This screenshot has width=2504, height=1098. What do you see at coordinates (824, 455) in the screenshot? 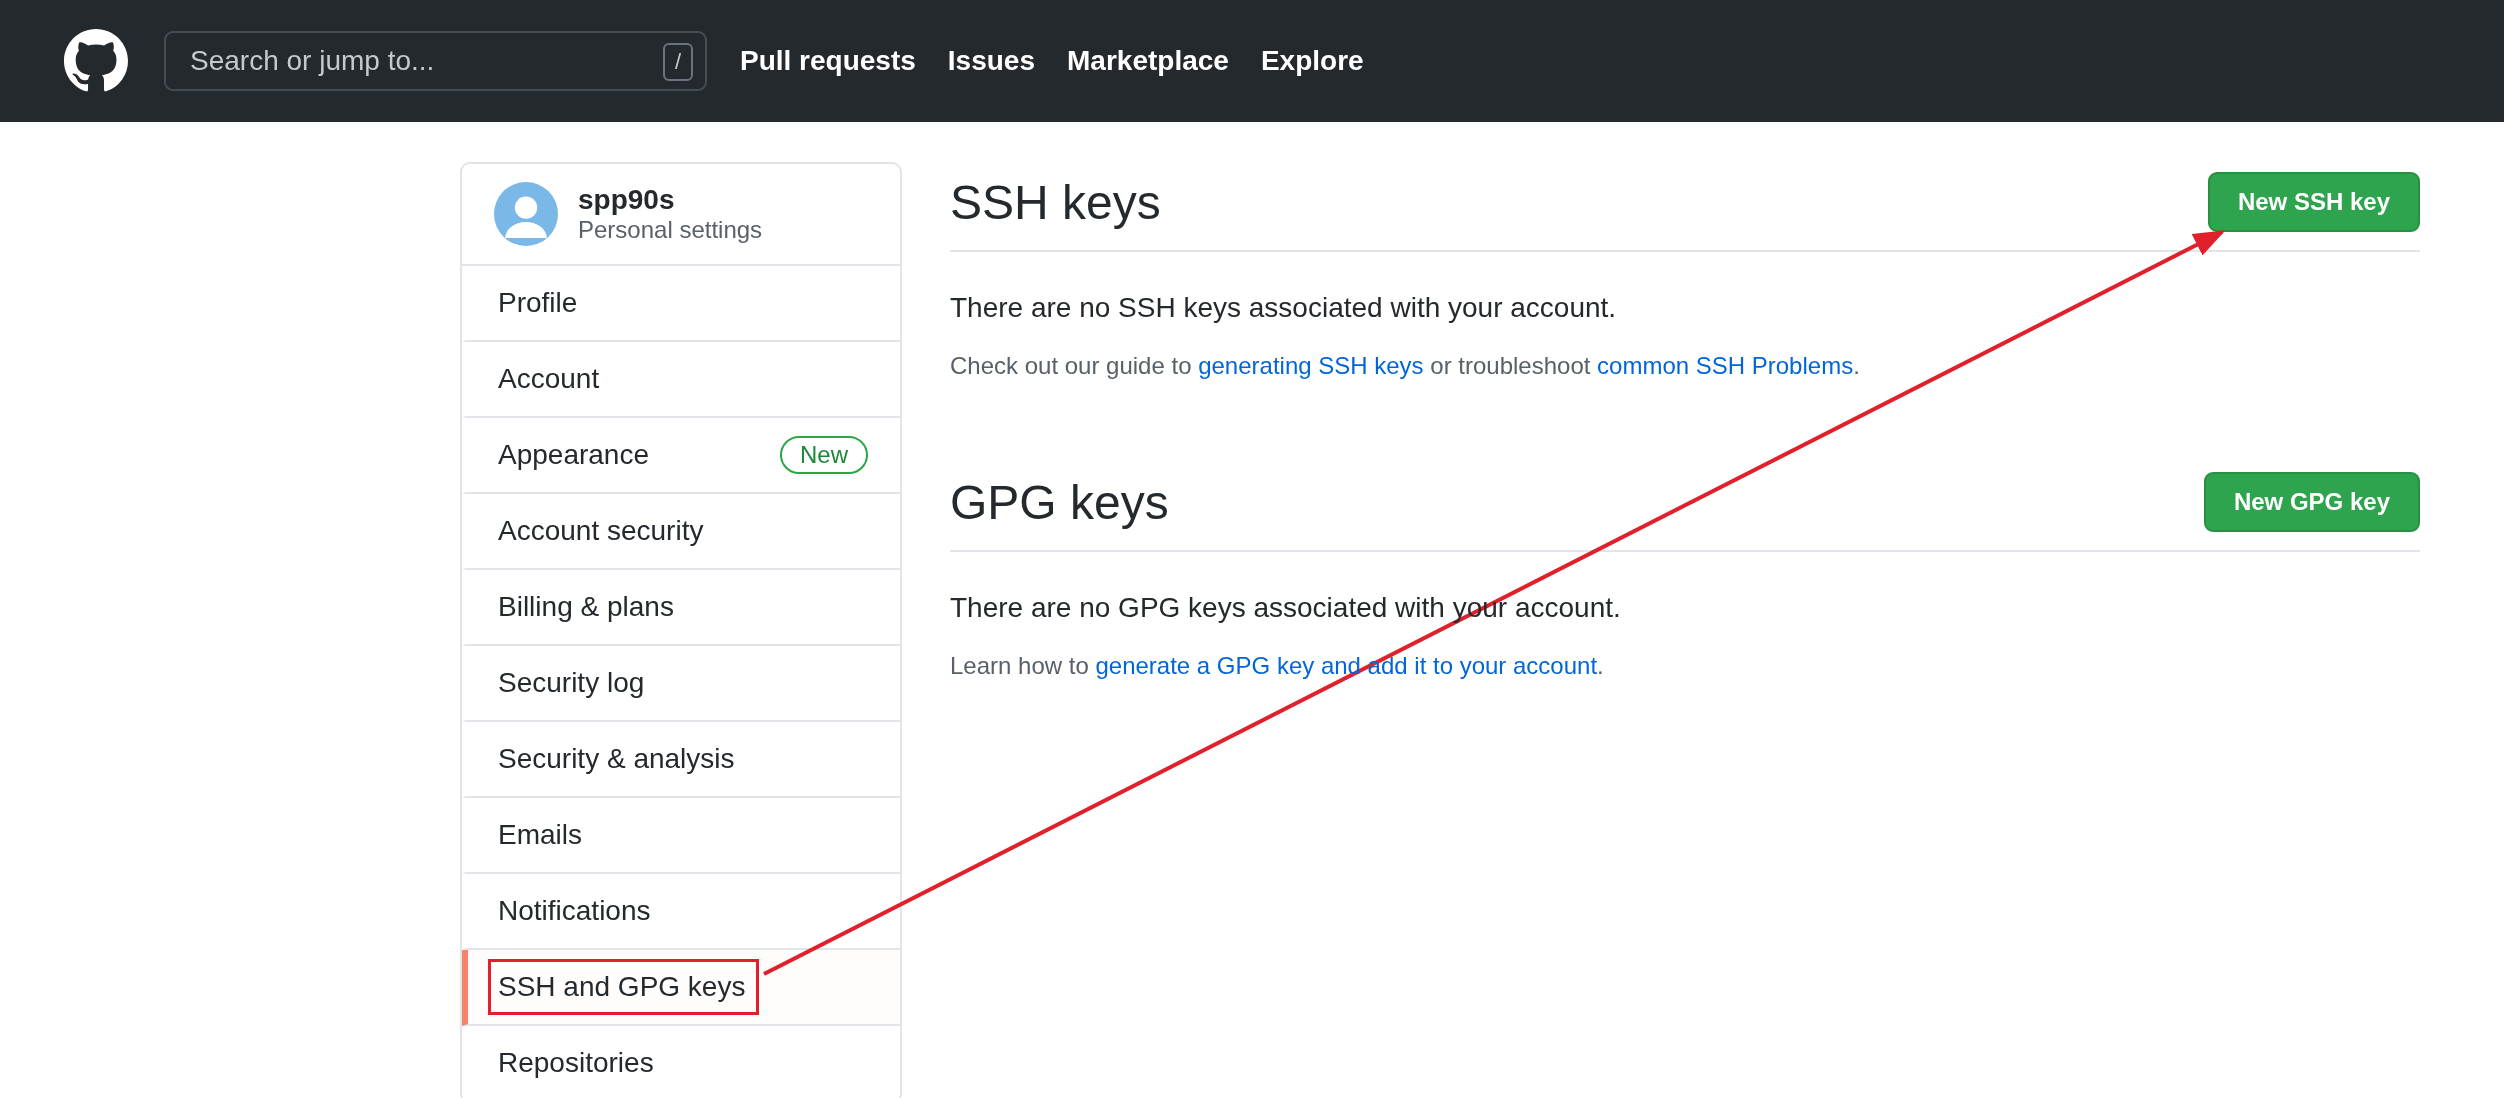
I see `new-badge: New` at bounding box center [824, 455].